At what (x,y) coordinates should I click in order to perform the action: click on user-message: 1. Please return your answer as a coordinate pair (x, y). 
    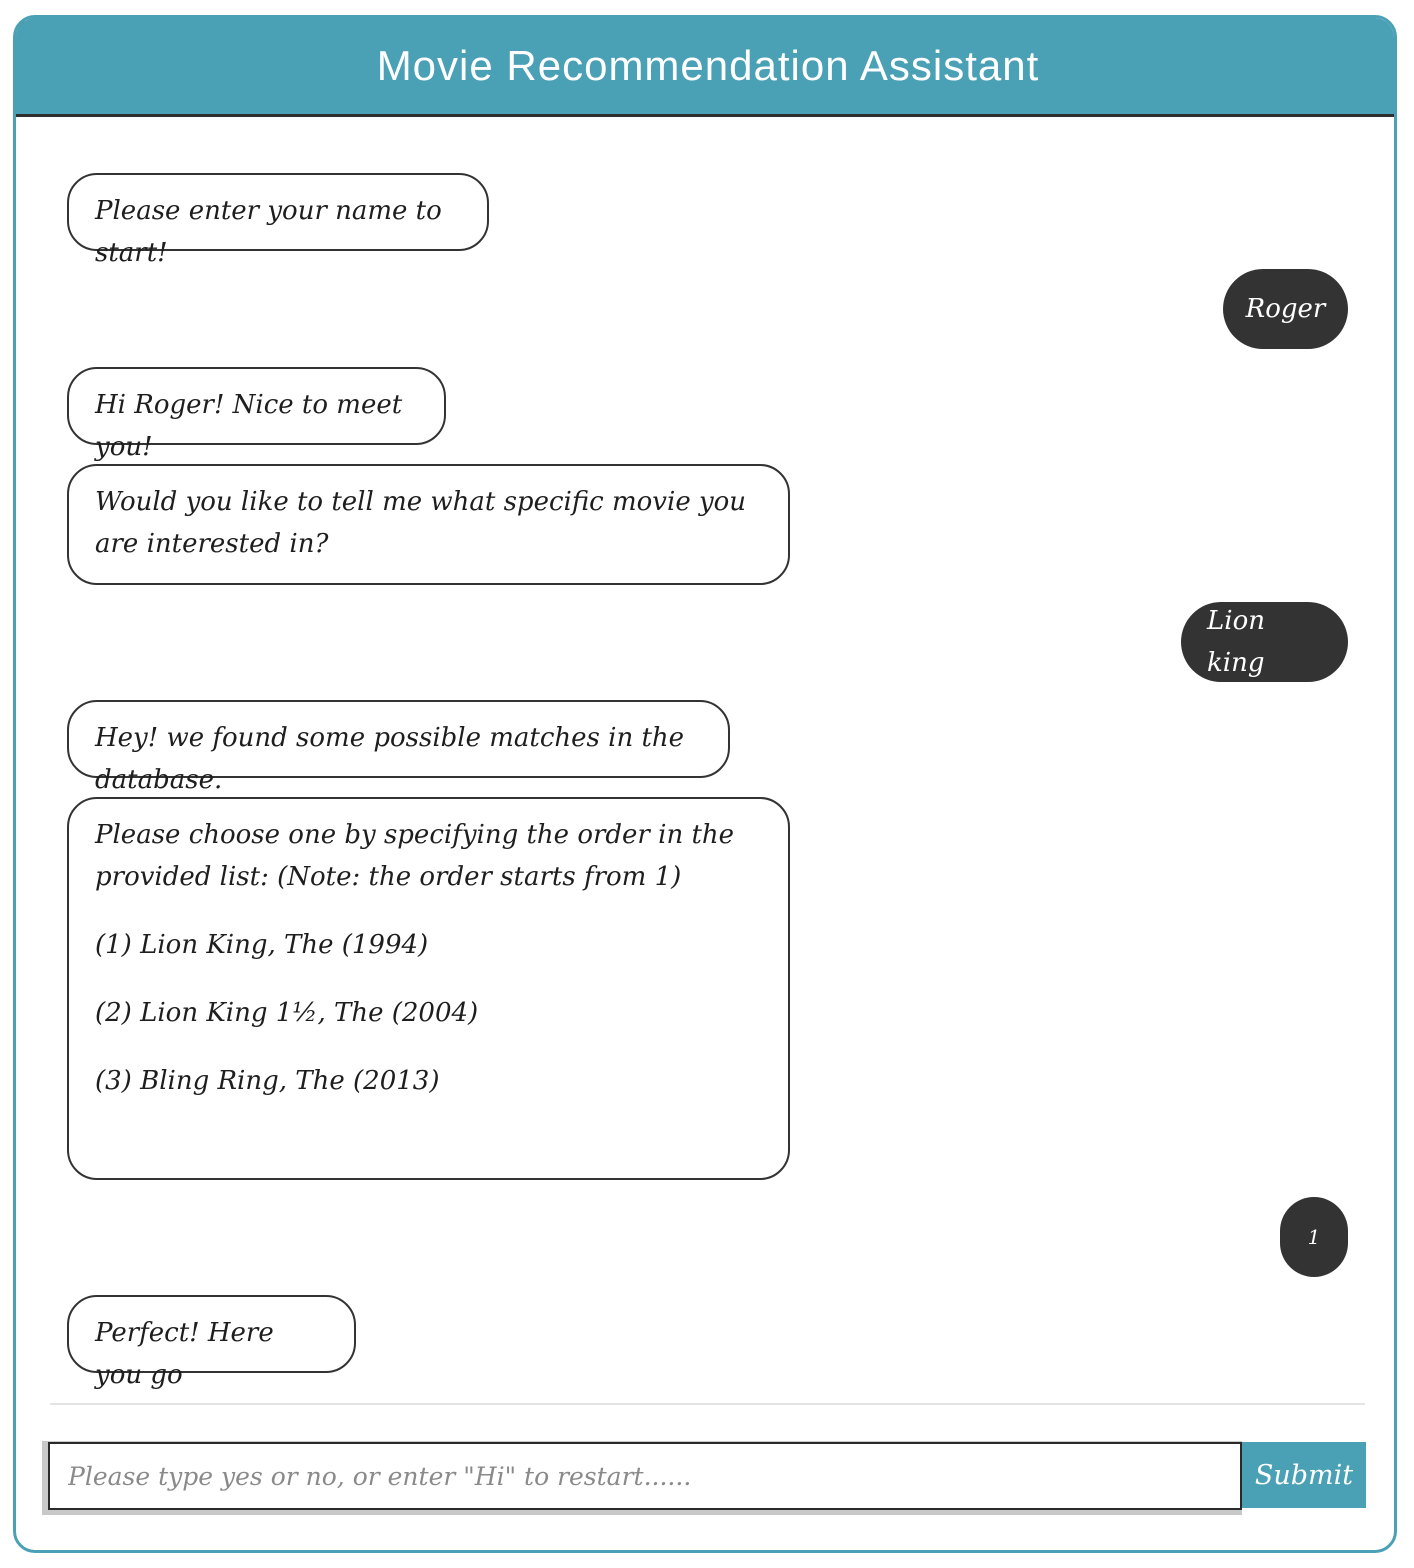
    Looking at the image, I should click on (1314, 1237).